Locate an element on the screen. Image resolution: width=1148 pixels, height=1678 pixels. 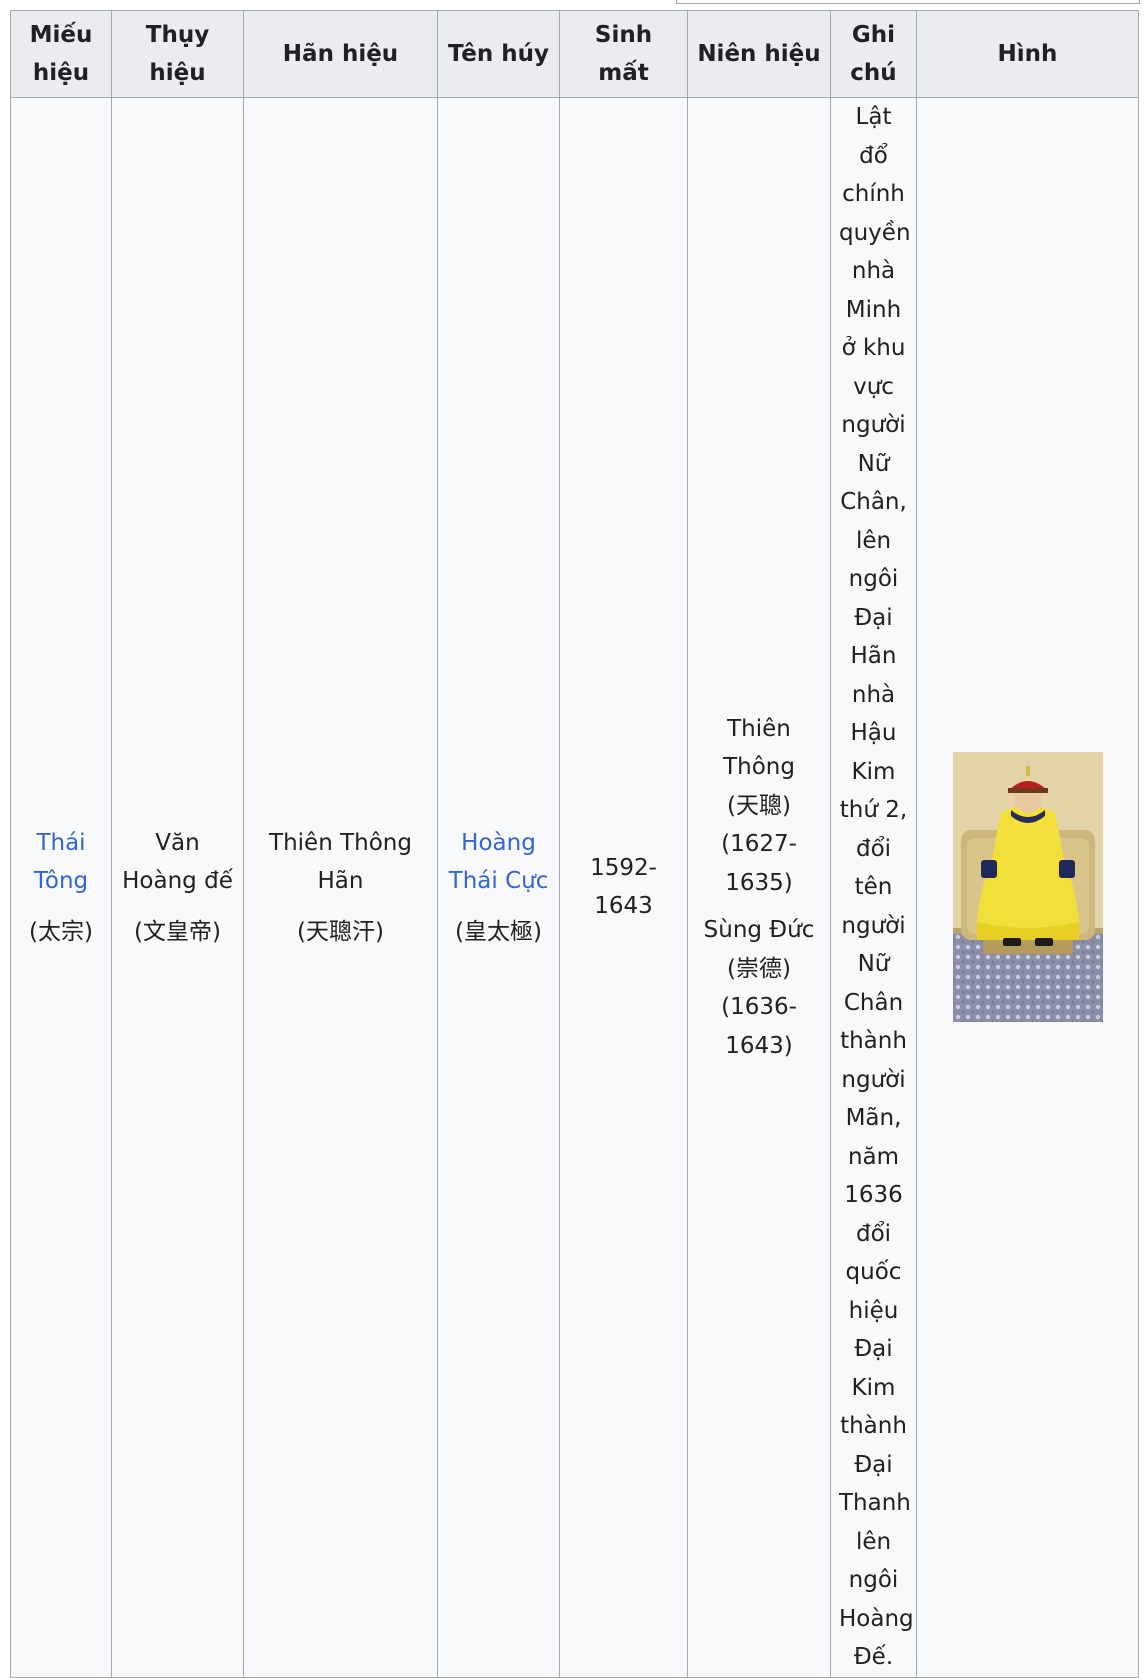
temple-name-cjk: (太宗) is located at coordinates (61, 931).